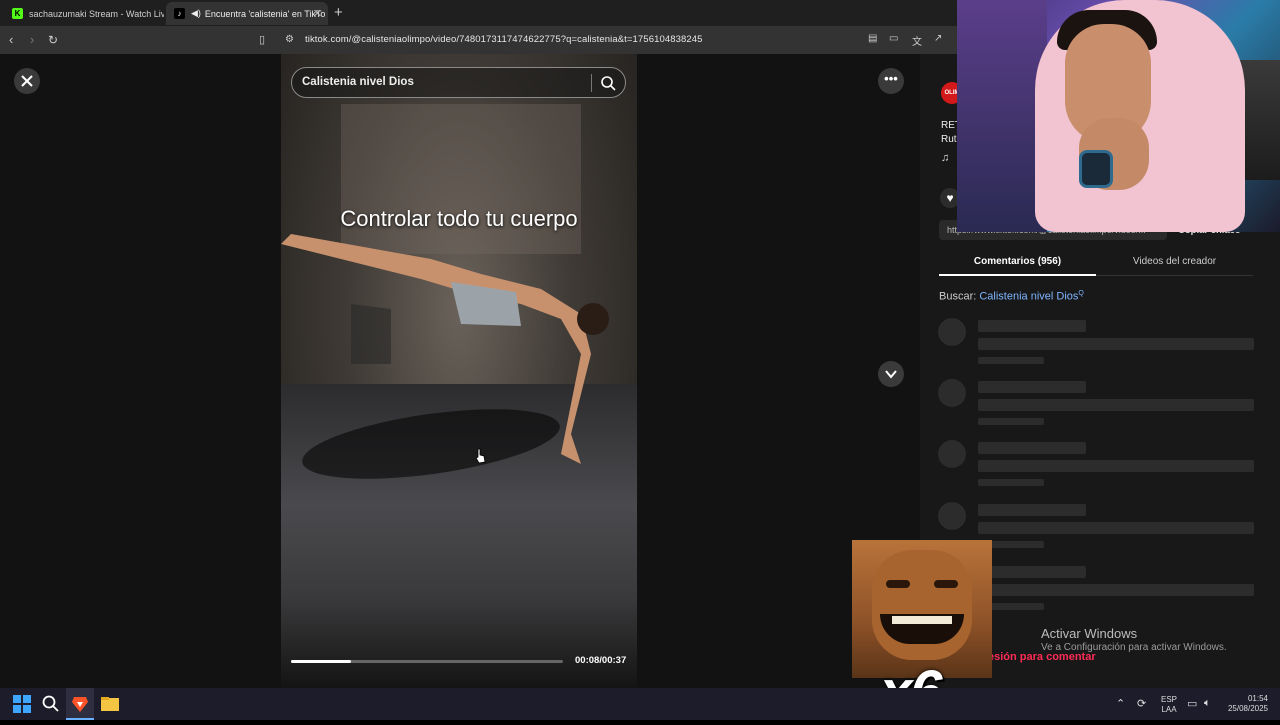  What do you see at coordinates (950, 198) in the screenshot?
I see `heart-icon: ♥` at bounding box center [950, 198].